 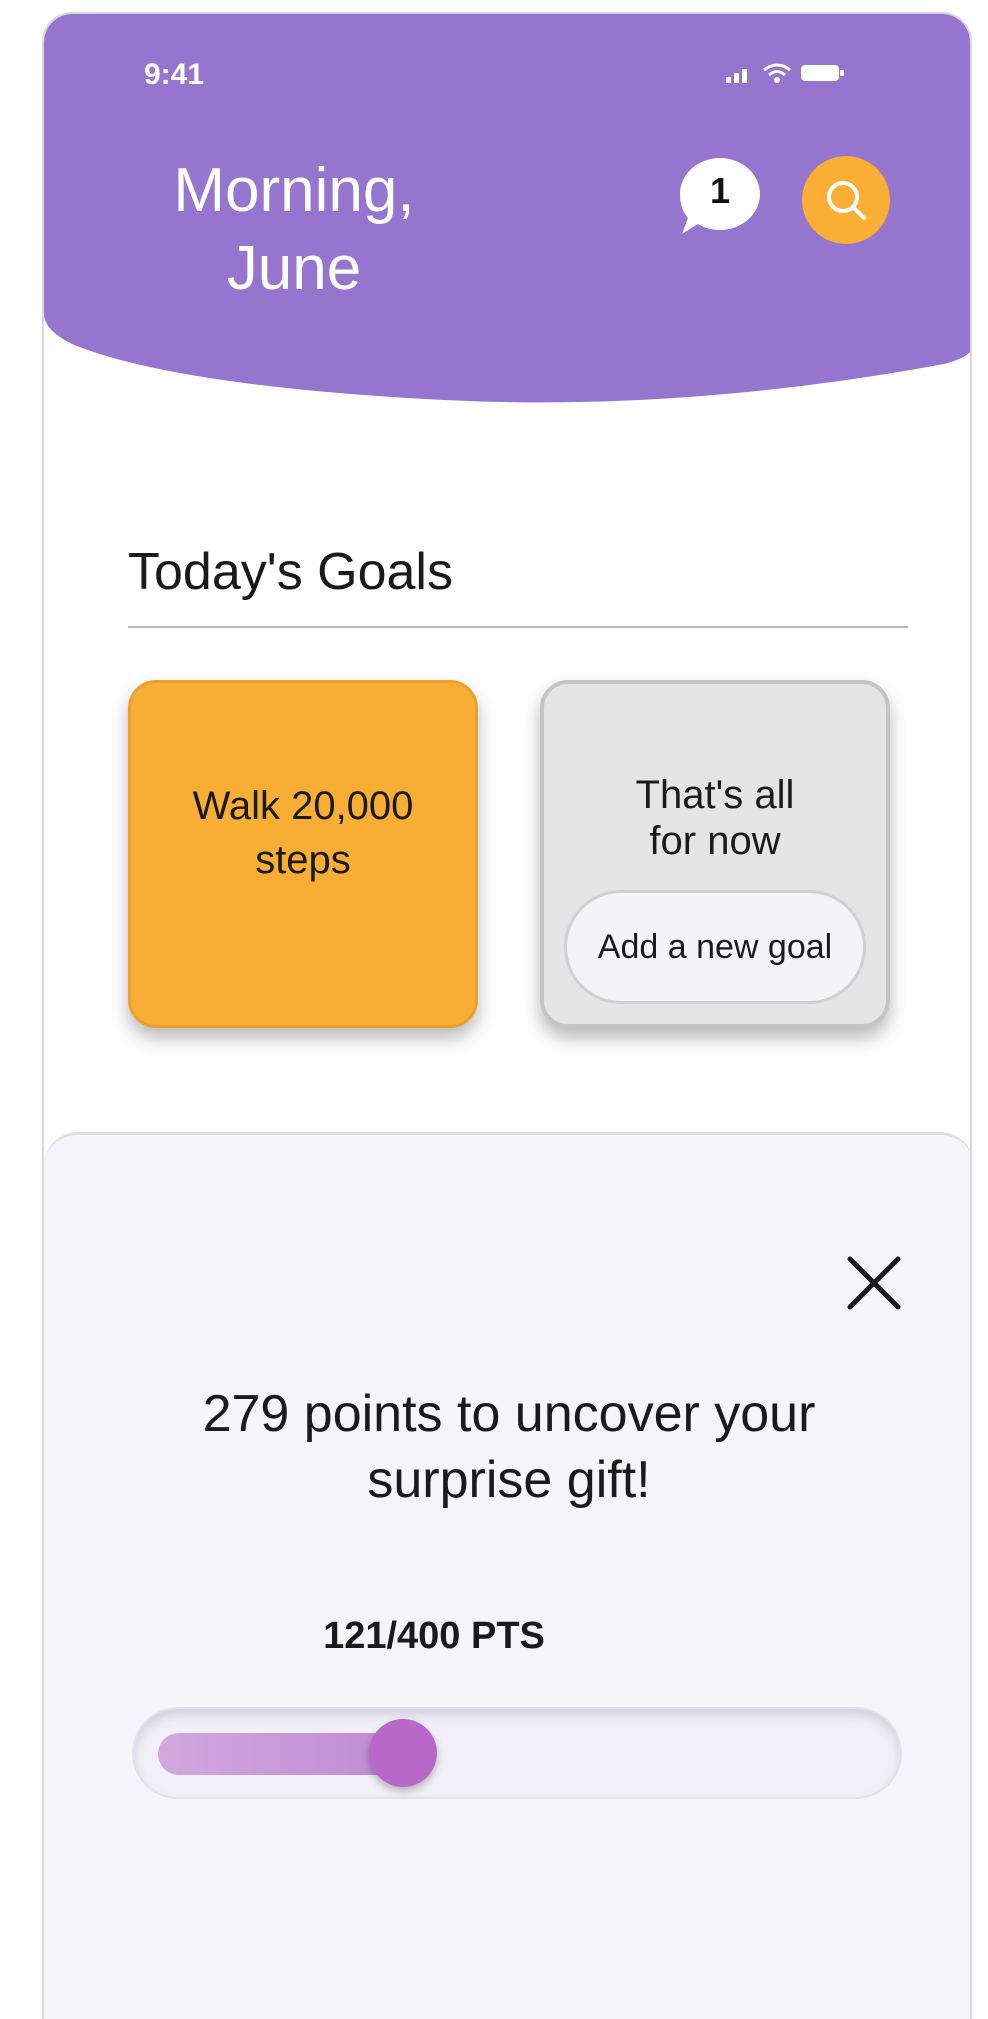 I want to click on section-title-goals: Today's Goals, so click(x=290, y=572).